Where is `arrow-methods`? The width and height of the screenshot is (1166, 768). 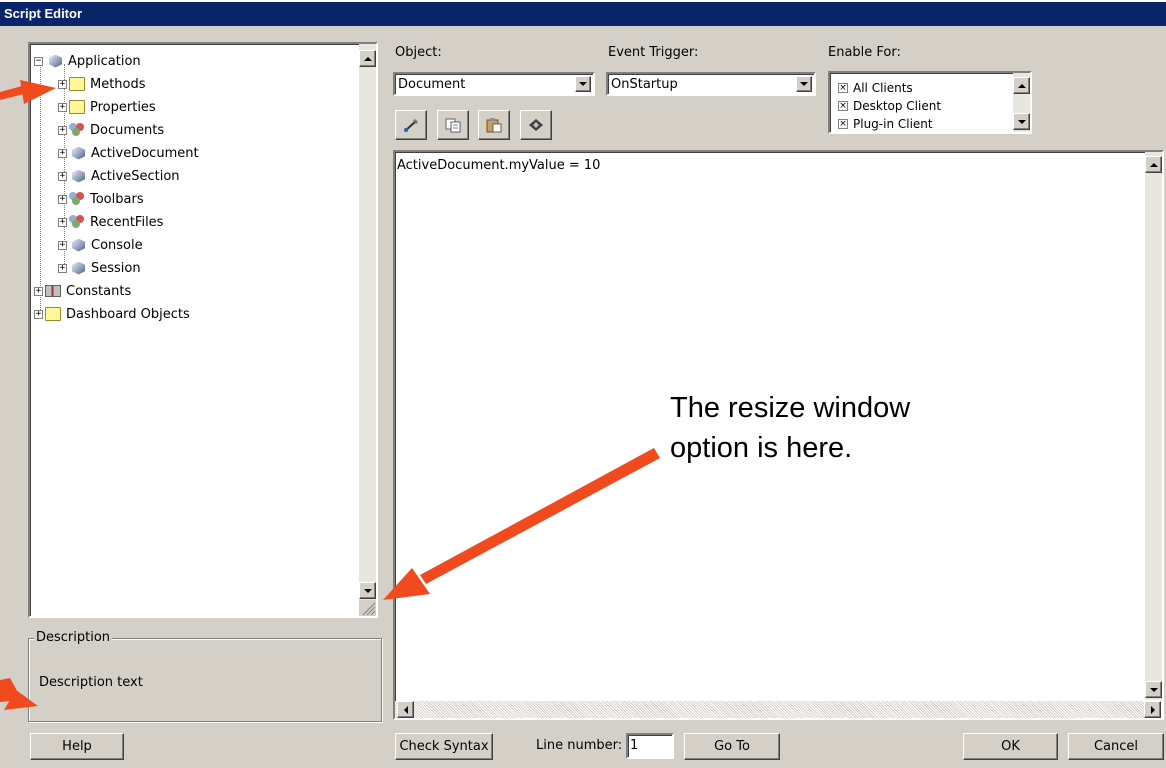
arrow-methods is located at coordinates (28, 92).